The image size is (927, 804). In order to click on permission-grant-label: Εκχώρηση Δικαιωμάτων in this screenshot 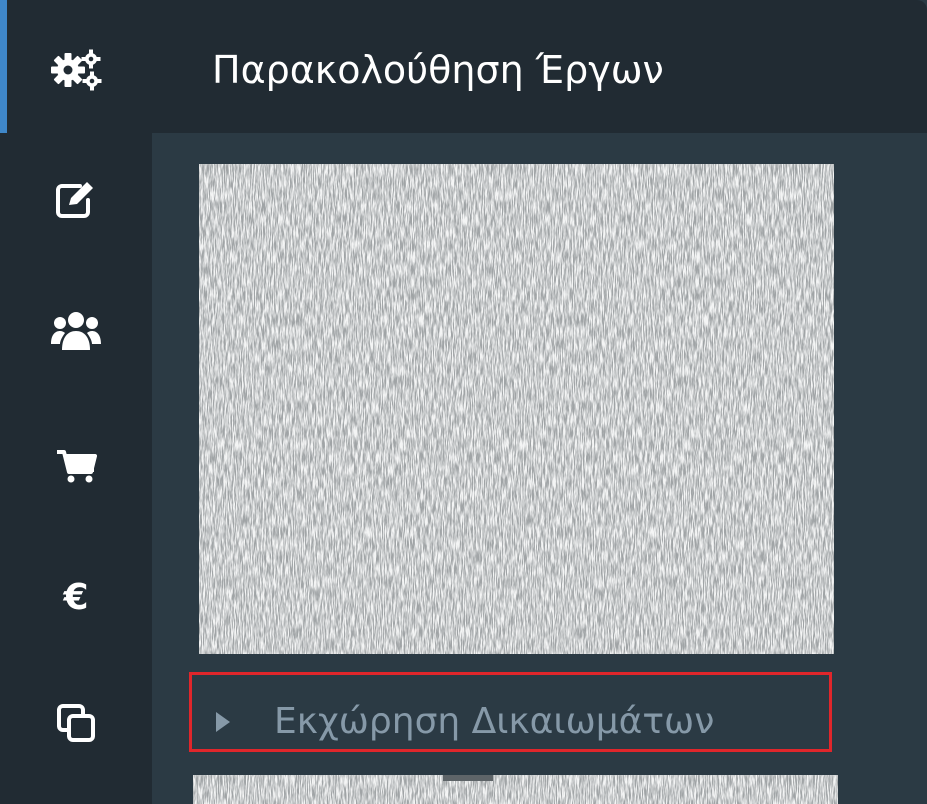, I will do `click(494, 721)`.